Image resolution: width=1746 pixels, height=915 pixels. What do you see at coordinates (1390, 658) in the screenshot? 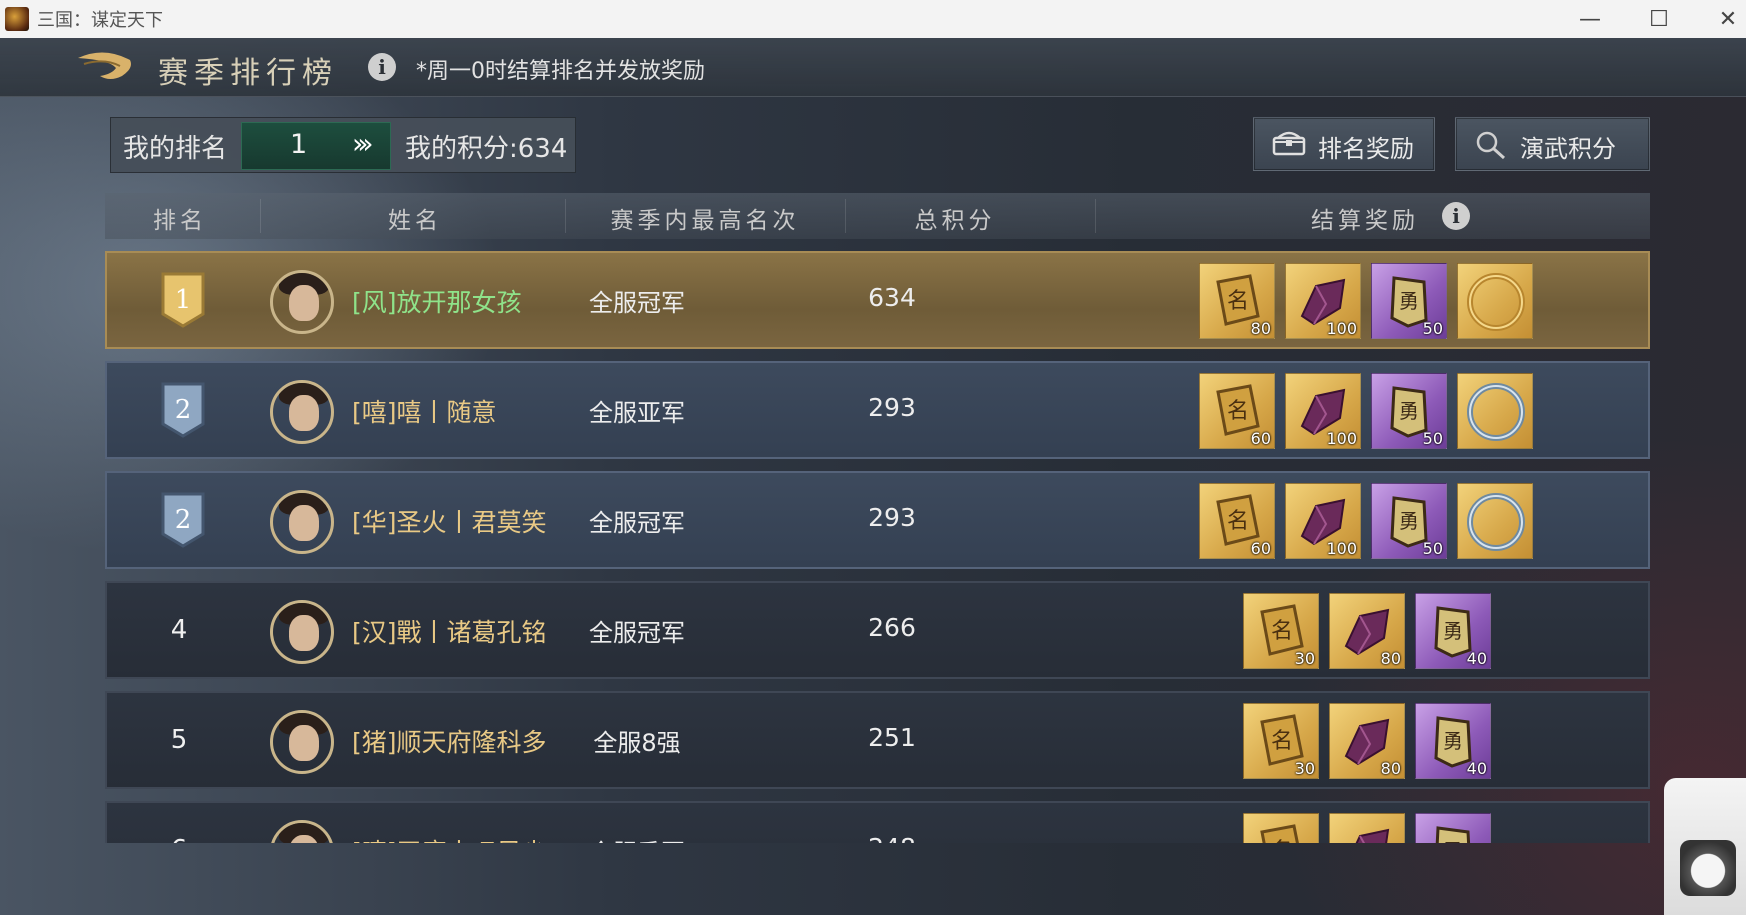
I see `reward-count: 80` at bounding box center [1390, 658].